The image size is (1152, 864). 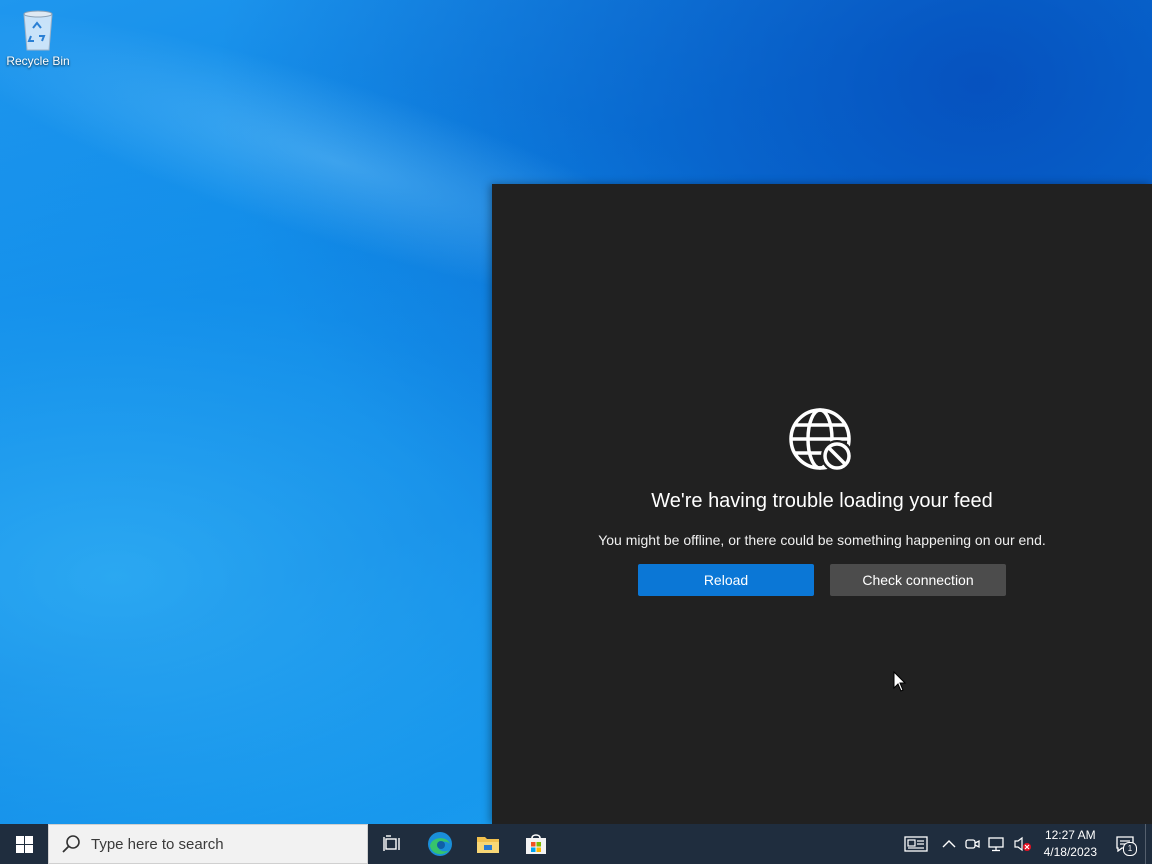 I want to click on action-center-button: 1, so click(x=1125, y=844).